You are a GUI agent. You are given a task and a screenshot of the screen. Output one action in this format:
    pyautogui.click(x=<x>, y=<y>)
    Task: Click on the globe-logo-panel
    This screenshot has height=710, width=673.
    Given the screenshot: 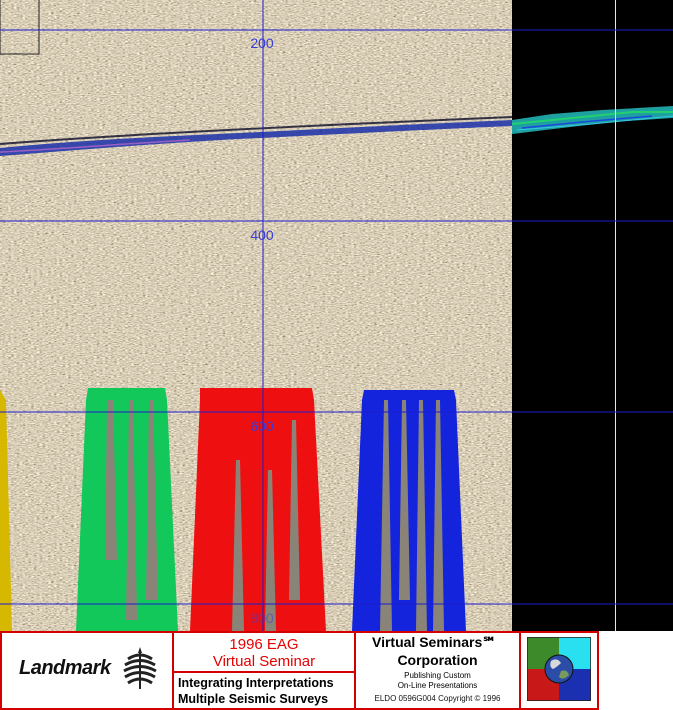 What is the action you would take?
    pyautogui.click(x=559, y=670)
    